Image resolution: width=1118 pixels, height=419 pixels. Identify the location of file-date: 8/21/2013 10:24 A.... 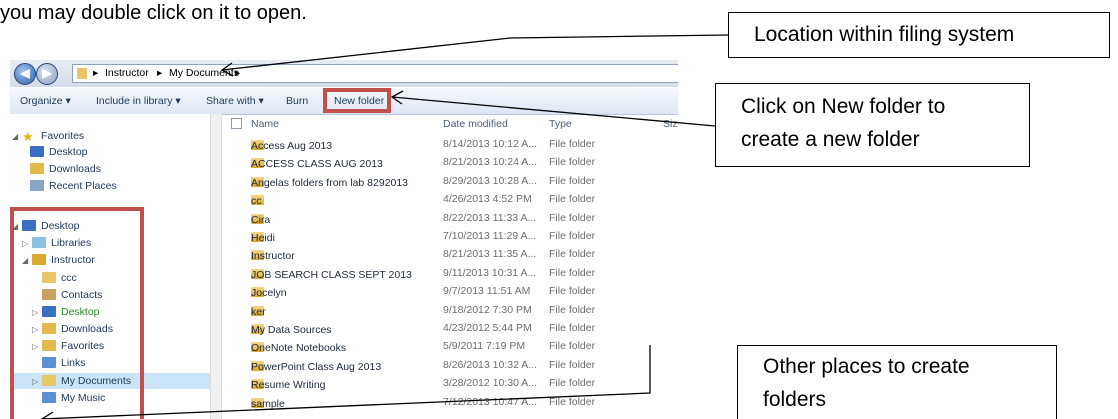
(490, 162).